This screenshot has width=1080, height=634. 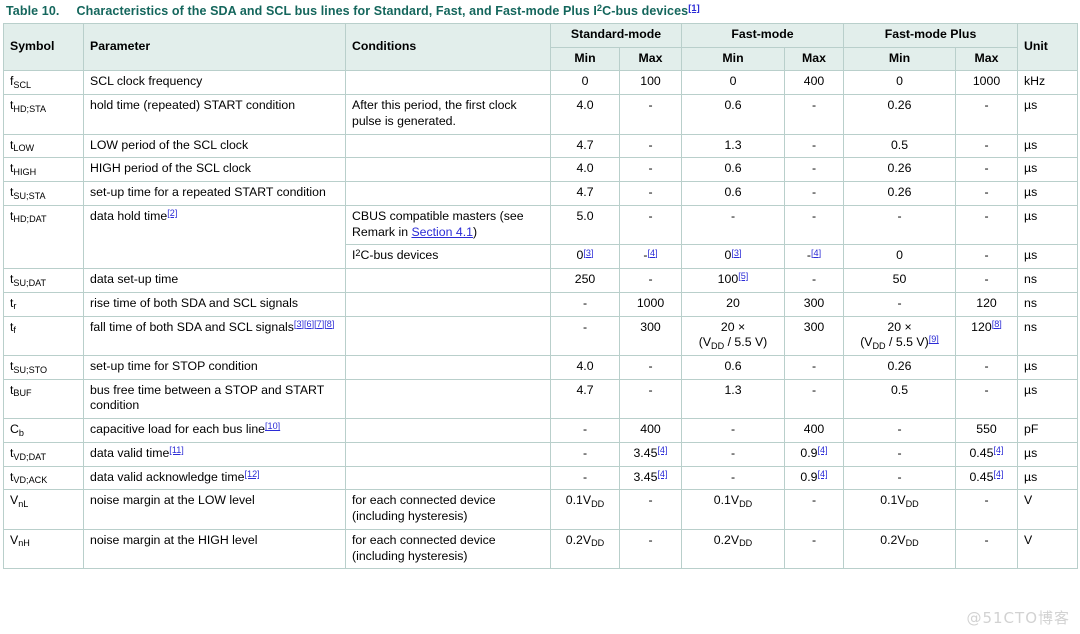 I want to click on cell-symbol: tSU;STA, so click(x=43, y=193).